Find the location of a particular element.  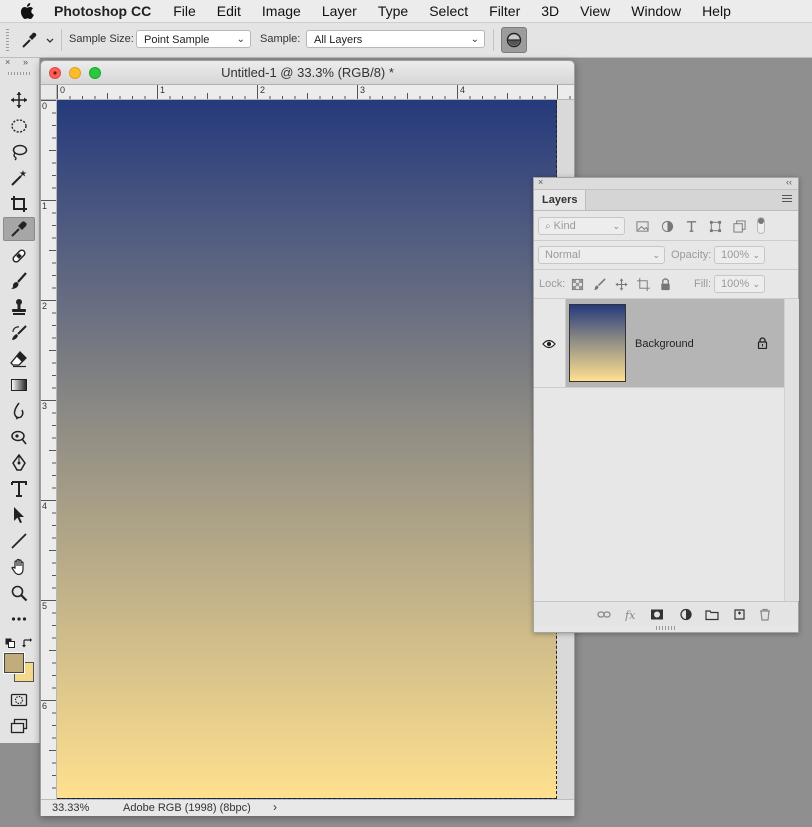

layer-filter-row: ⌕ Kind ⌄ is located at coordinates (666, 226).